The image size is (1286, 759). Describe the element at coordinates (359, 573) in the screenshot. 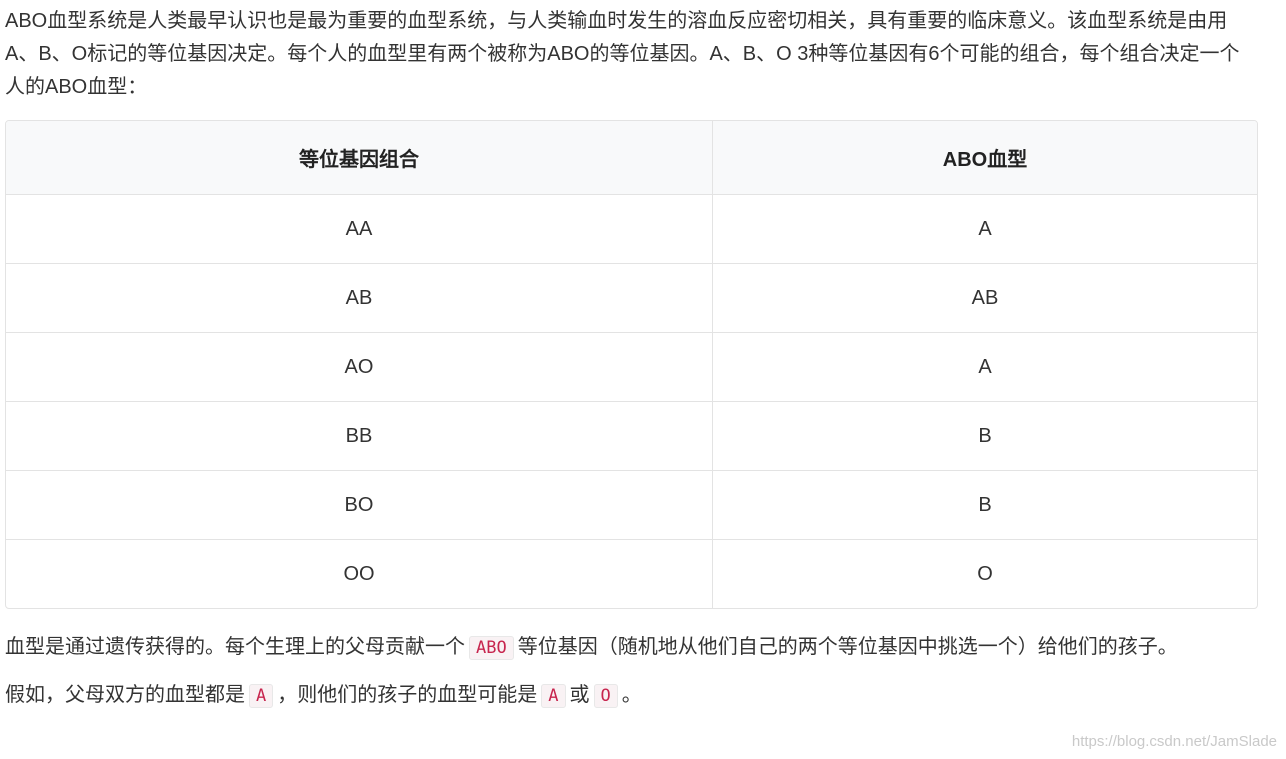

I see `table-cell-allele: OO` at that location.